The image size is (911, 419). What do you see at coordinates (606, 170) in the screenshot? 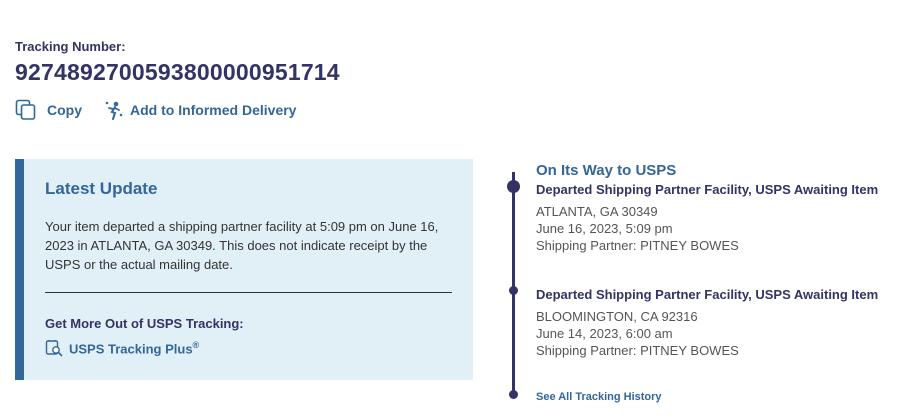
I see `status-heading: On Its Way to USPS` at bounding box center [606, 170].